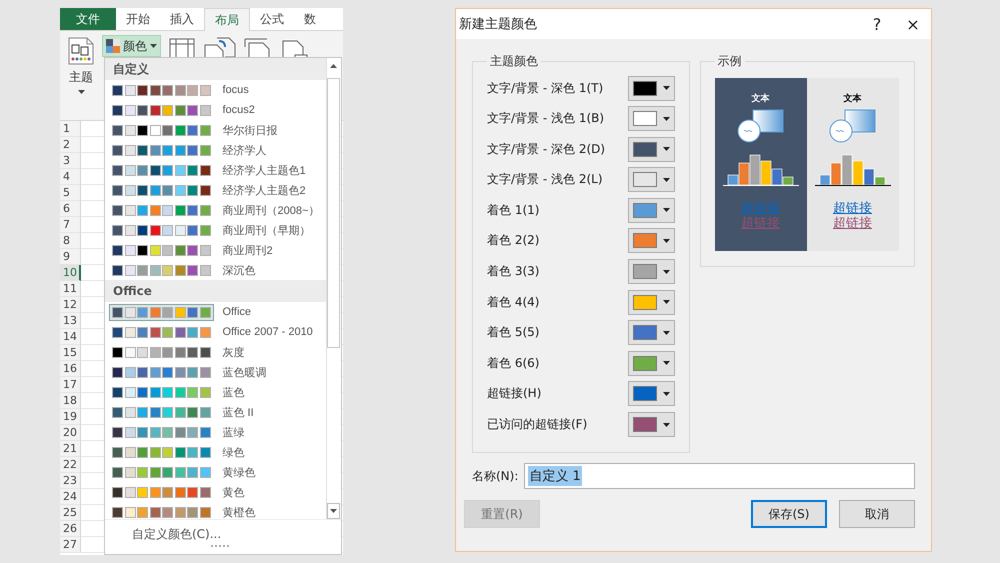 Image resolution: width=1000 pixels, height=563 pixels. Describe the element at coordinates (514, 393) in the screenshot. I see `color-label: 超链接(H)` at that location.